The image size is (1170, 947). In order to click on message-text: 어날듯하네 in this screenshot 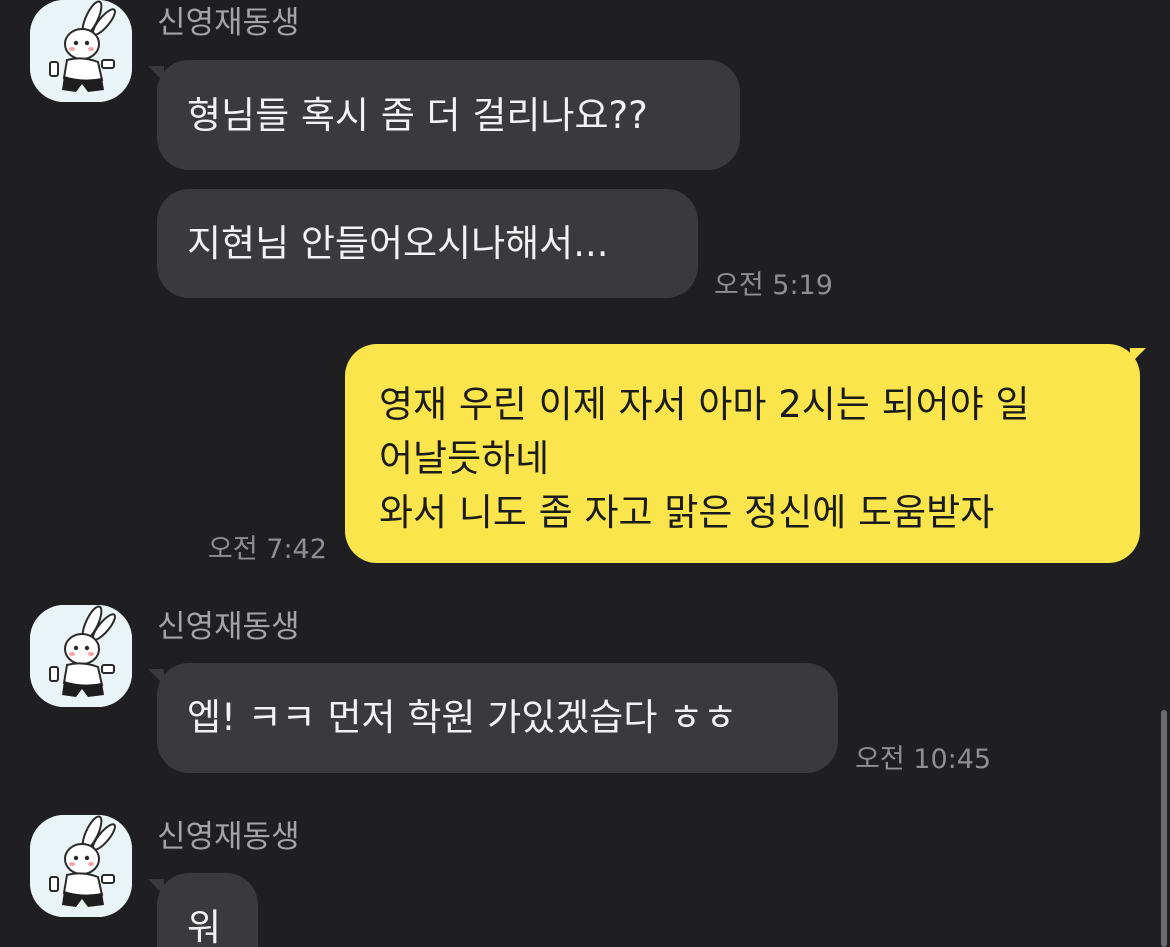, I will do `click(464, 458)`.